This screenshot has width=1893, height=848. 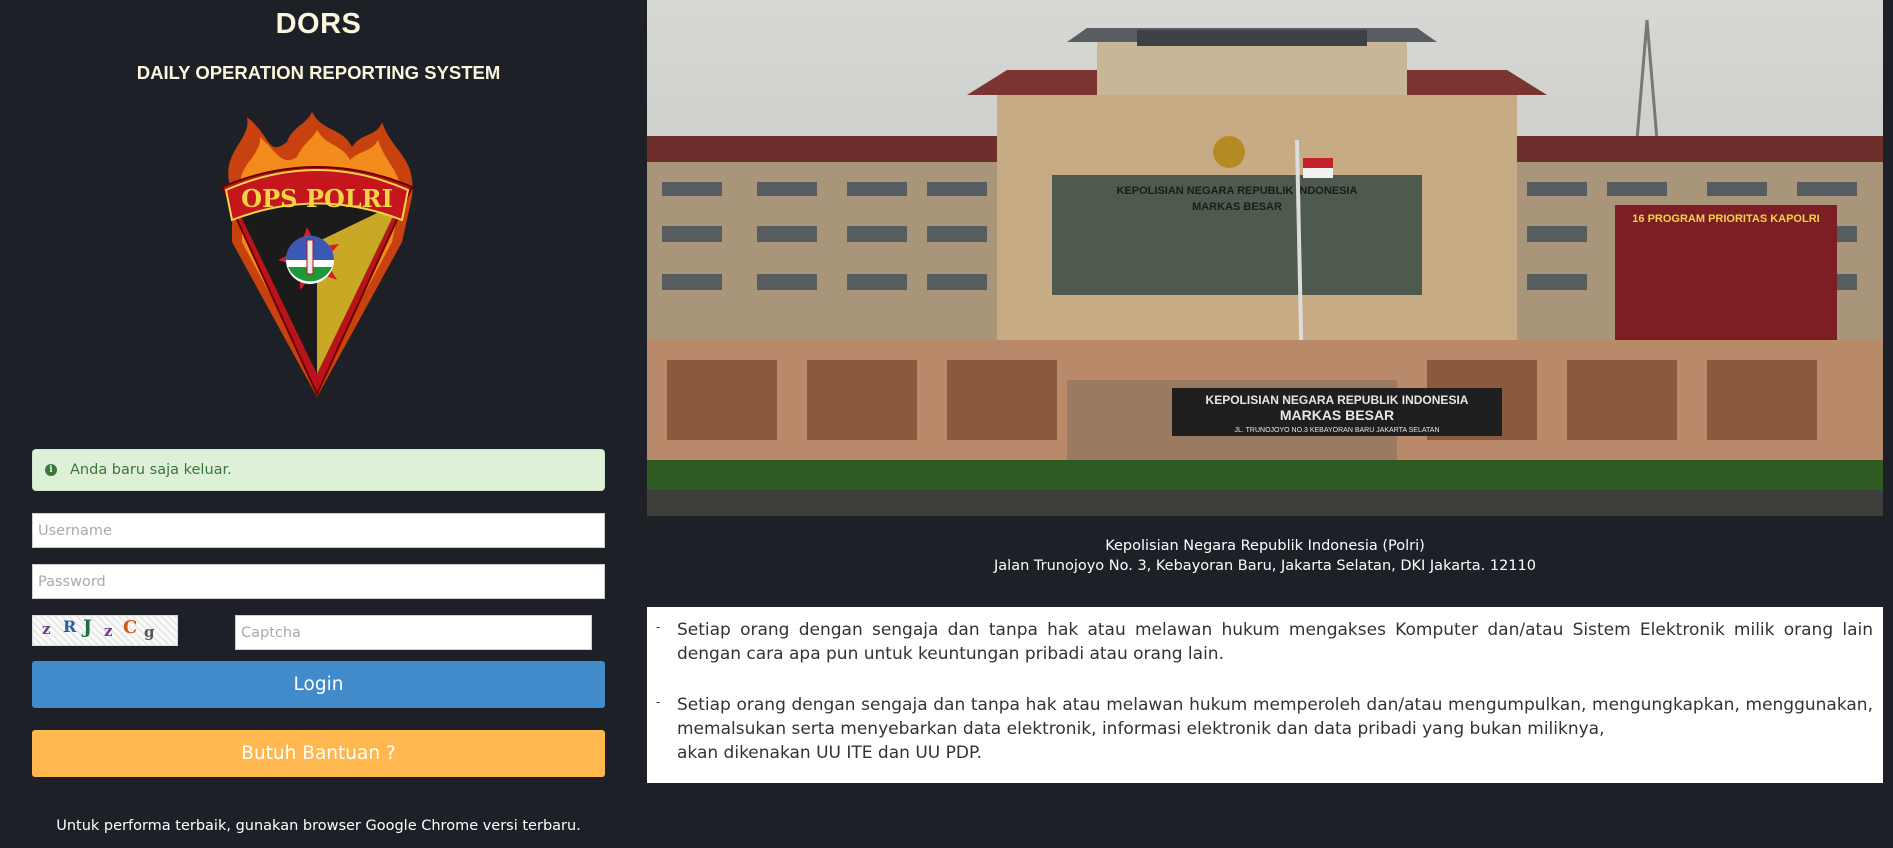 I want to click on captcha-input, so click(x=413, y=632).